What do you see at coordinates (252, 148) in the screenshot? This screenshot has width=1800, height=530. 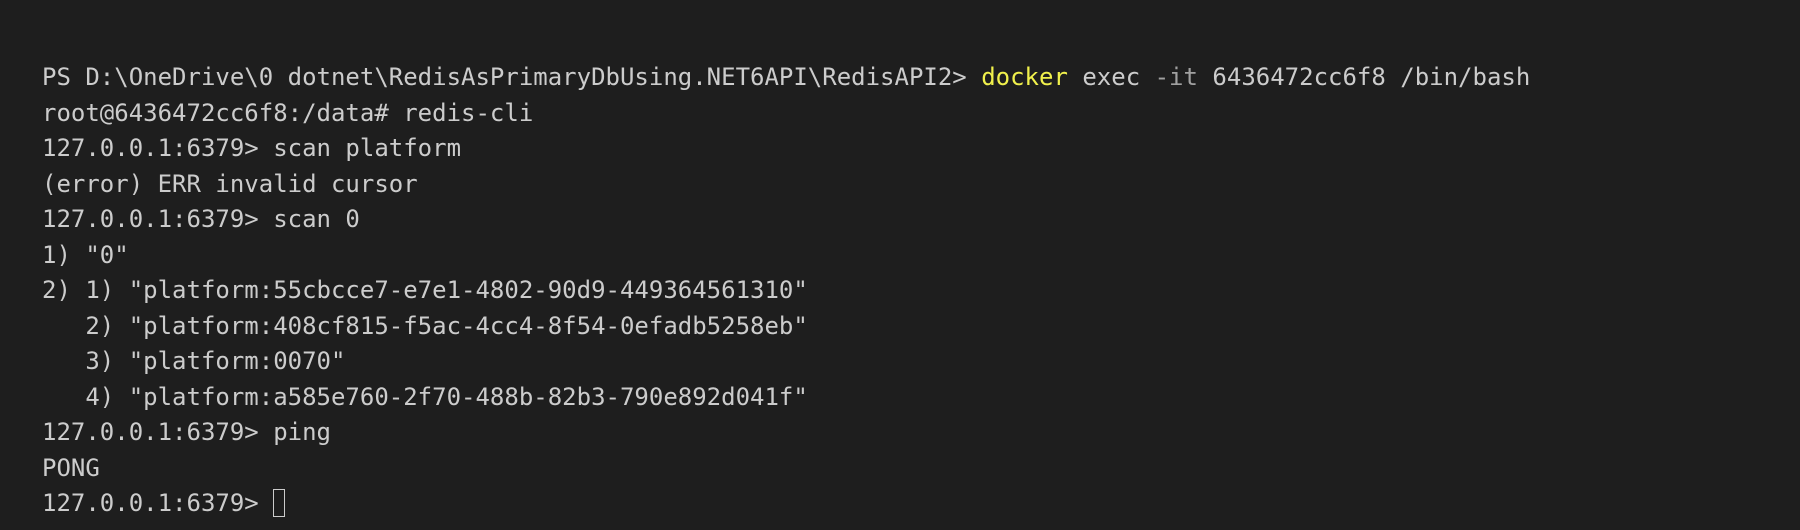 I see `terminal-line: 127.0.0.1:6379> scan platform` at bounding box center [252, 148].